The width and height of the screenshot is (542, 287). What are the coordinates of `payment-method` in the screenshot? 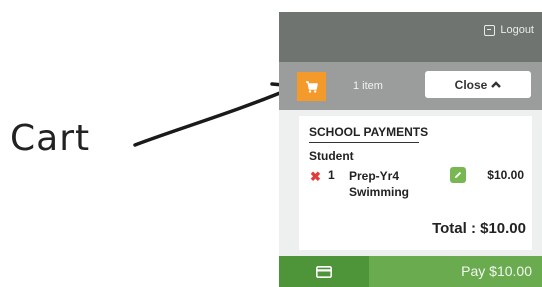 It's located at (324, 271).